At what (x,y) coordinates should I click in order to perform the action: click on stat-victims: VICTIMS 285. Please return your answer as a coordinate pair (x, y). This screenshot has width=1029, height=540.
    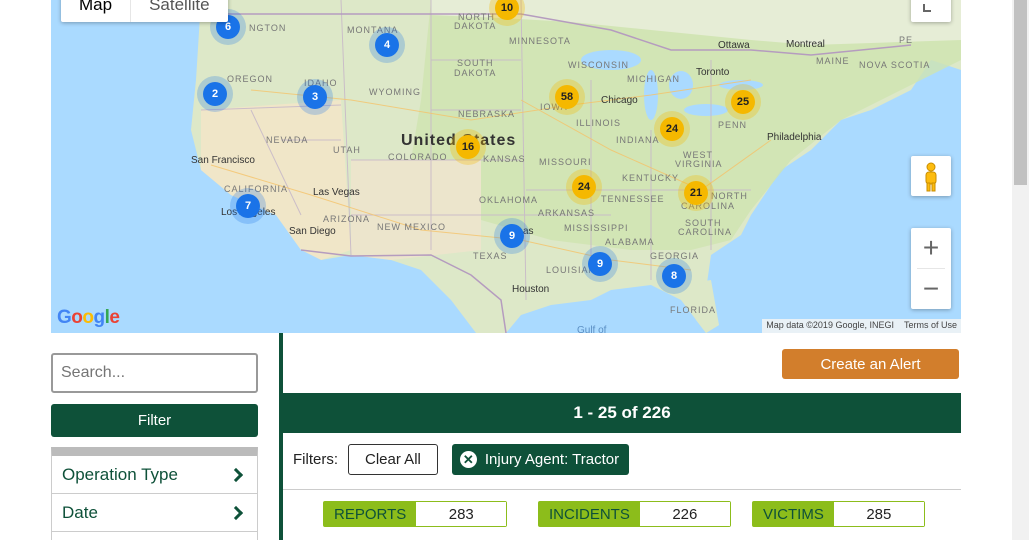
    Looking at the image, I should click on (838, 514).